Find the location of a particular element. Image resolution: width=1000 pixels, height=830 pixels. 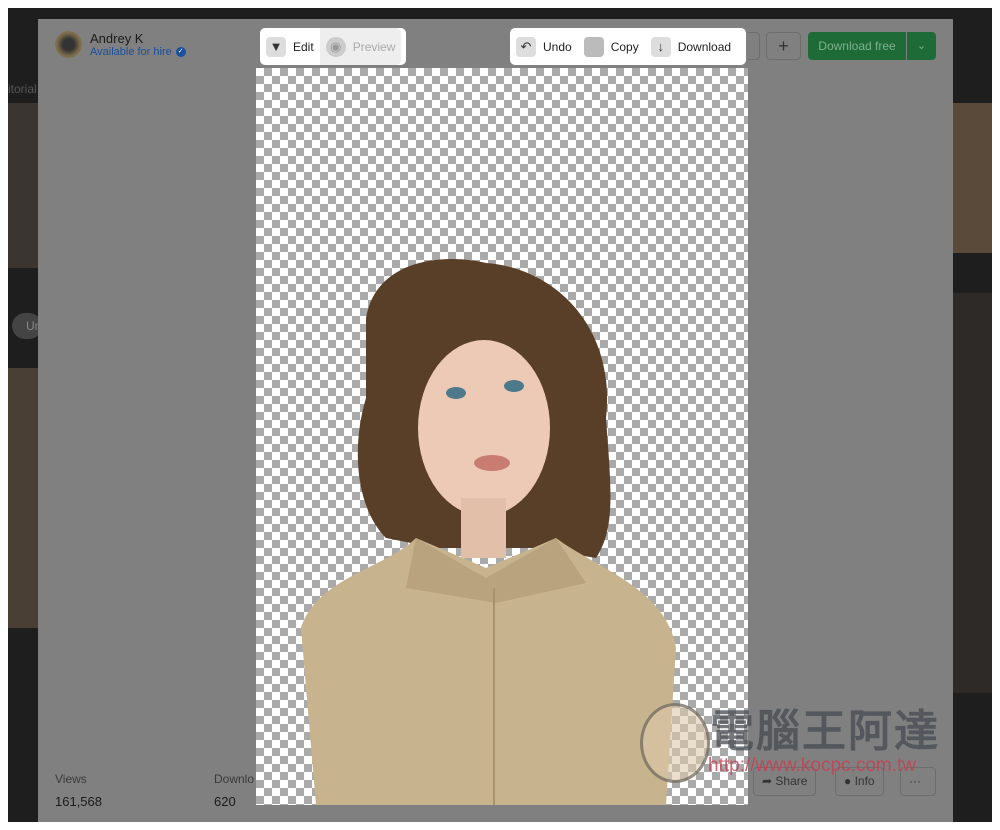

verified-icon: ✓ is located at coordinates (180, 52).